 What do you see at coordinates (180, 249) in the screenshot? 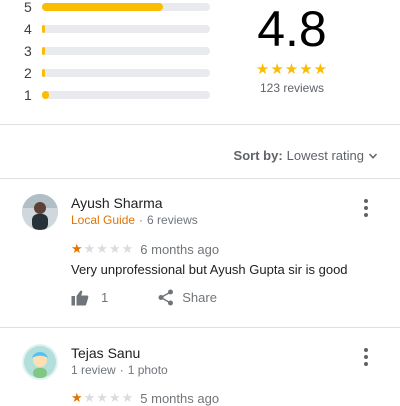
I see `review-date: 6 months ago` at bounding box center [180, 249].